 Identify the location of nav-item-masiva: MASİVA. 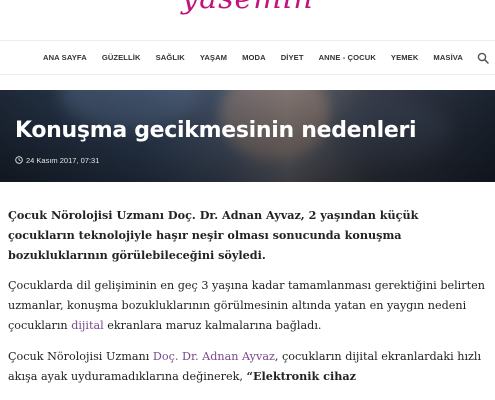
(448, 57).